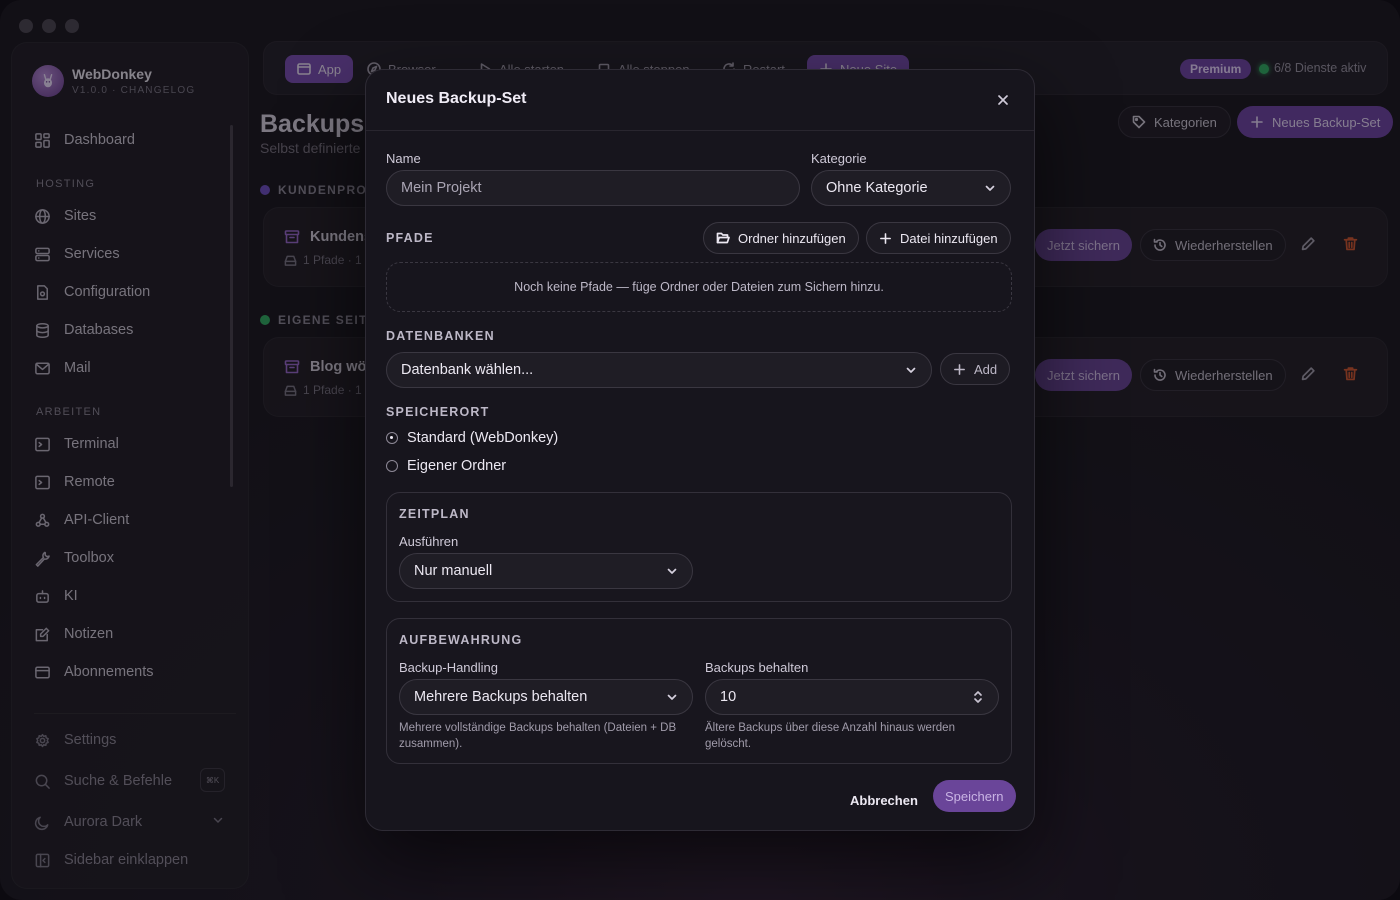 This screenshot has height=900, width=1400. I want to click on keep-count-input: 10, so click(852, 697).